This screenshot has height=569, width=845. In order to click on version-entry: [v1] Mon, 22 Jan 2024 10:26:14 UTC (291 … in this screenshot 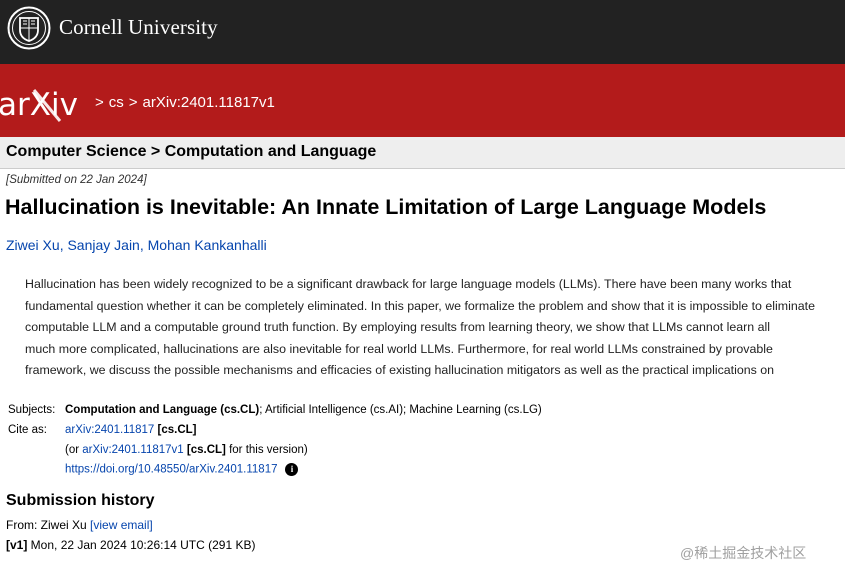, I will do `click(130, 545)`.